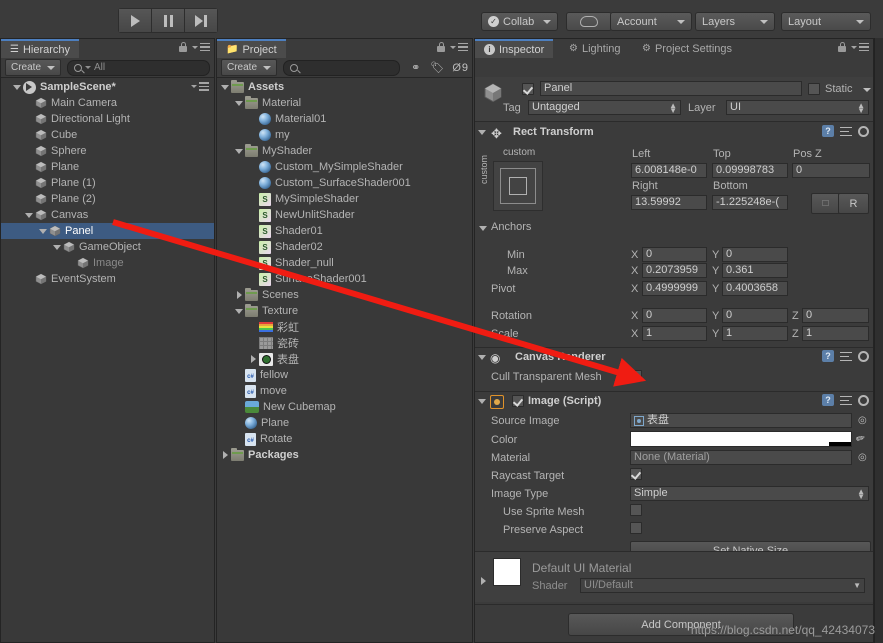 This screenshot has height=643, width=883. I want to click on project-item: Packages, so click(344, 455).